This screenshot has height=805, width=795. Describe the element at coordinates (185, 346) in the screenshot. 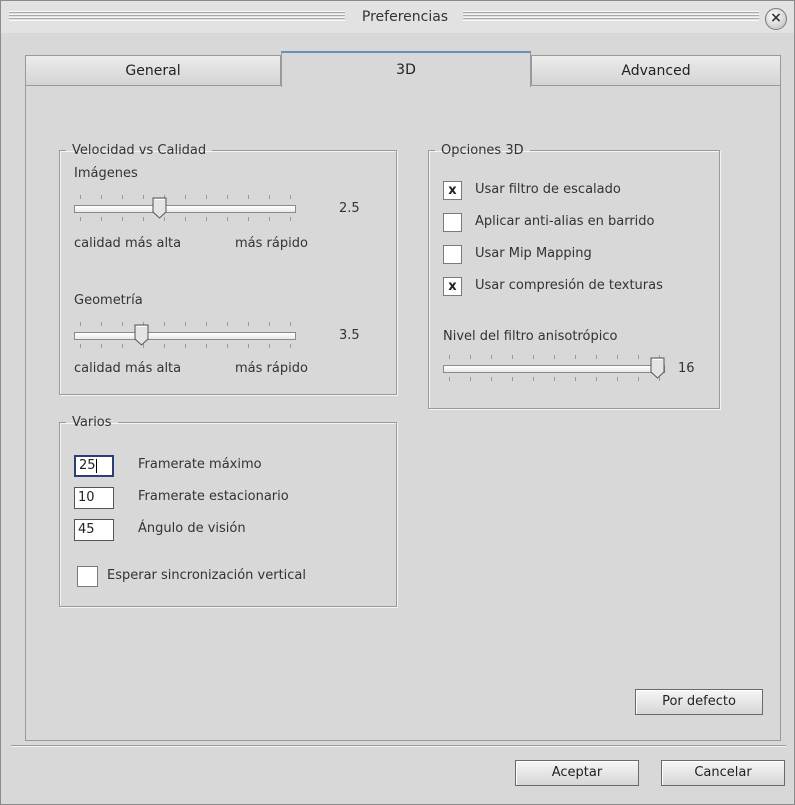

I see `geometry-slider-ticks-bottom` at that location.